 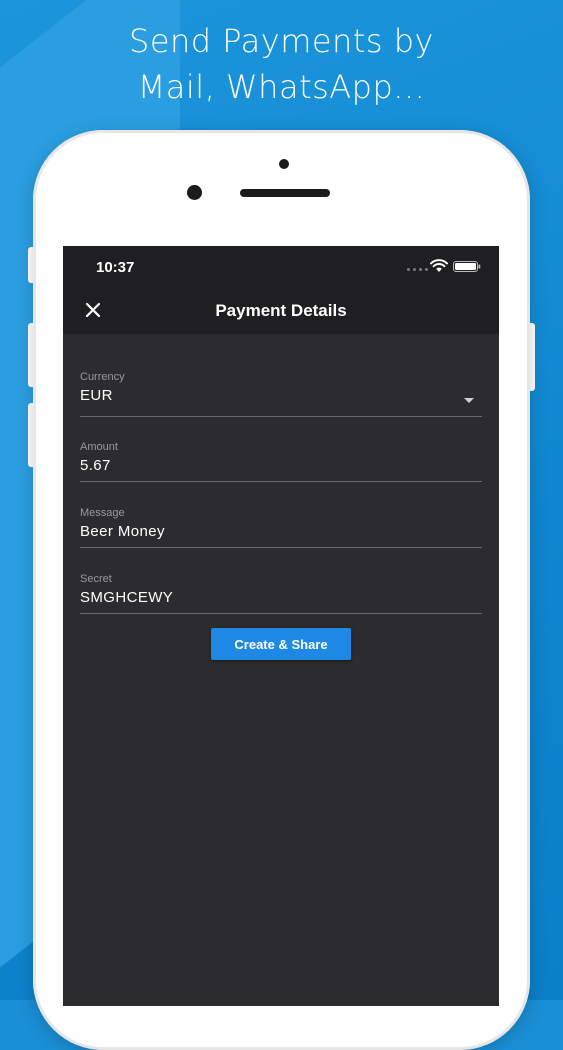 What do you see at coordinates (194, 192) in the screenshot?
I see `front-camera-icon` at bounding box center [194, 192].